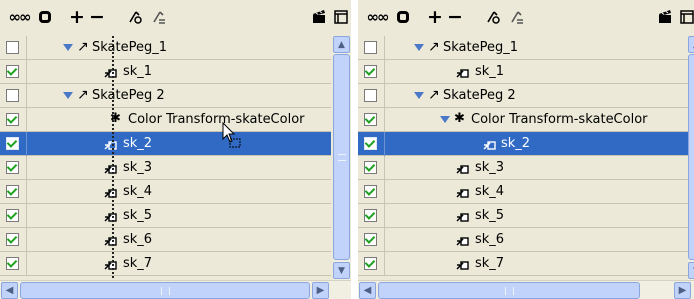 Image resolution: width=694 pixels, height=299 pixels. What do you see at coordinates (231, 135) in the screenshot?
I see `drag-cursor-icon` at bounding box center [231, 135].